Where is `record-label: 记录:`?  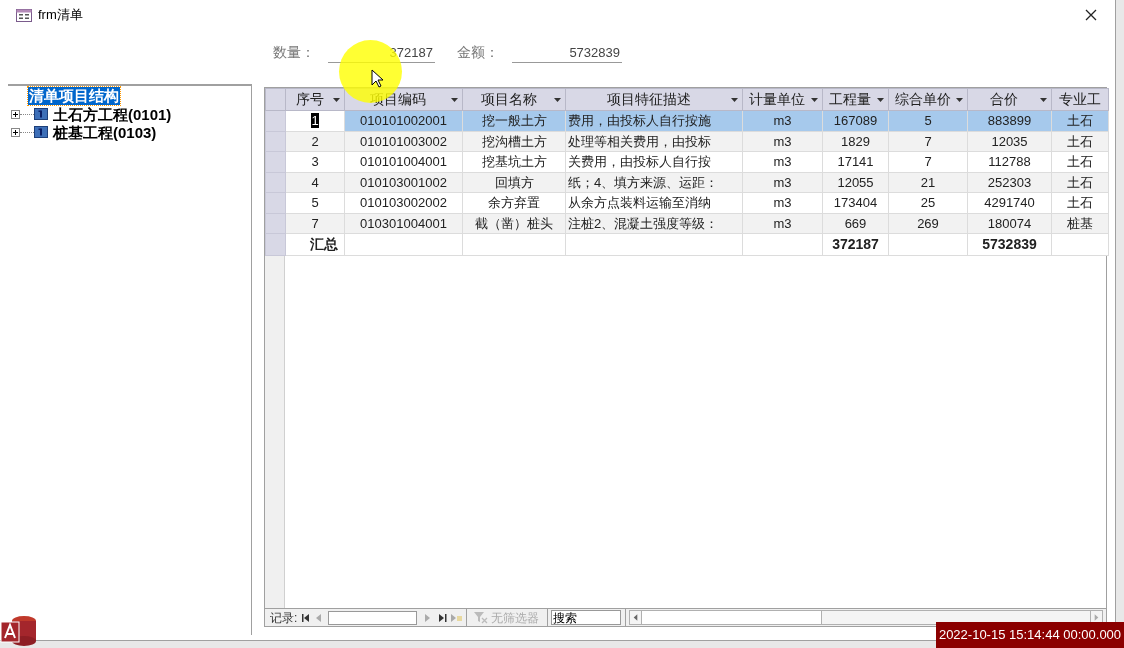
record-label: 记录: is located at coordinates (284, 618).